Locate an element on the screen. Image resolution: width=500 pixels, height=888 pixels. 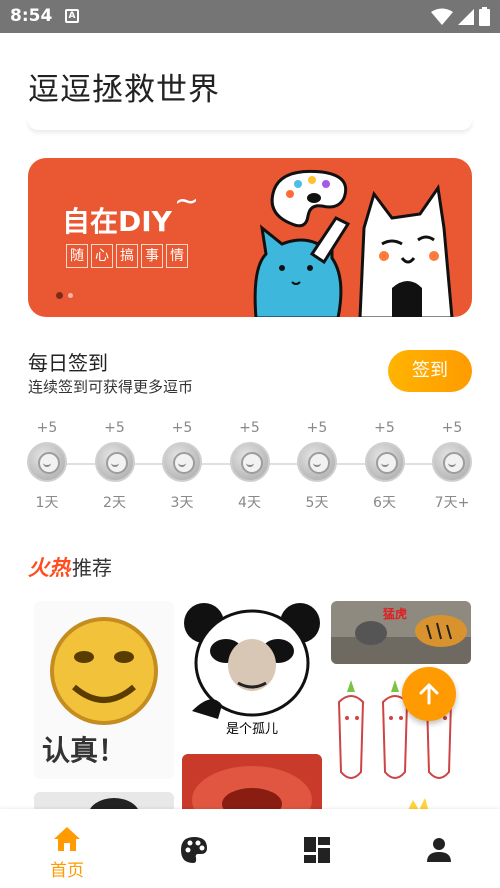
day-label: 1天 is located at coordinates (47, 503).